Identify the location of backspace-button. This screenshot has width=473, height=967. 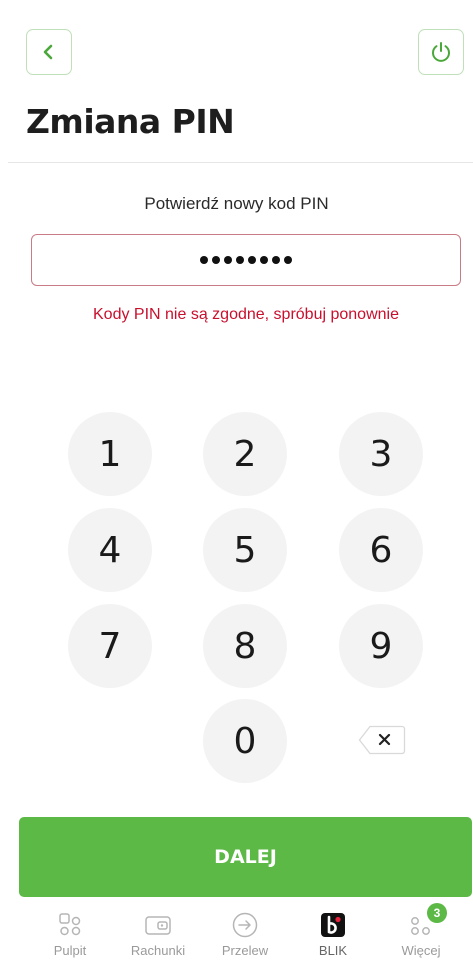
(382, 740).